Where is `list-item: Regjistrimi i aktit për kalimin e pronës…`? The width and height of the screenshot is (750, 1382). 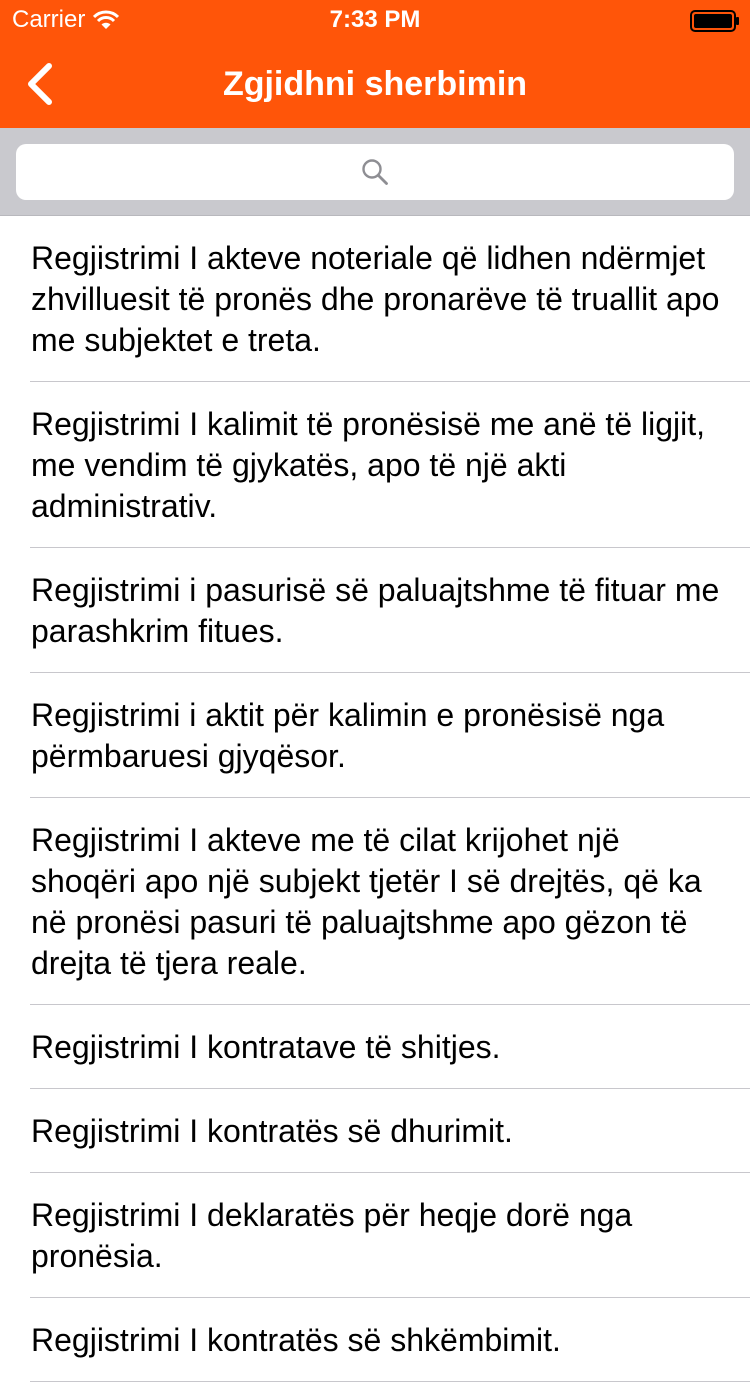 list-item: Regjistrimi i aktit për kalimin e pronës… is located at coordinates (375, 735).